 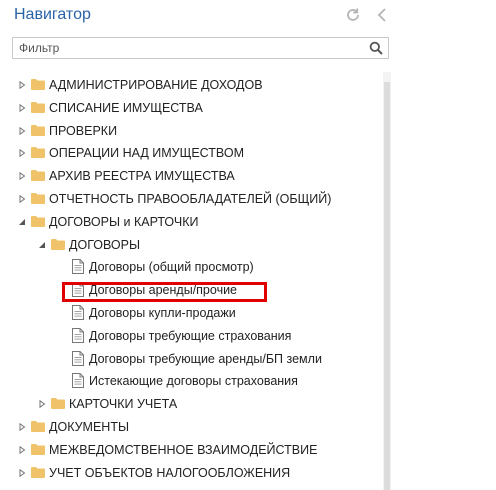 I want to click on tree-folder-item: ОПЕРАЦИИ НАД ИМУЩЕСТВОМ, so click(x=190, y=153).